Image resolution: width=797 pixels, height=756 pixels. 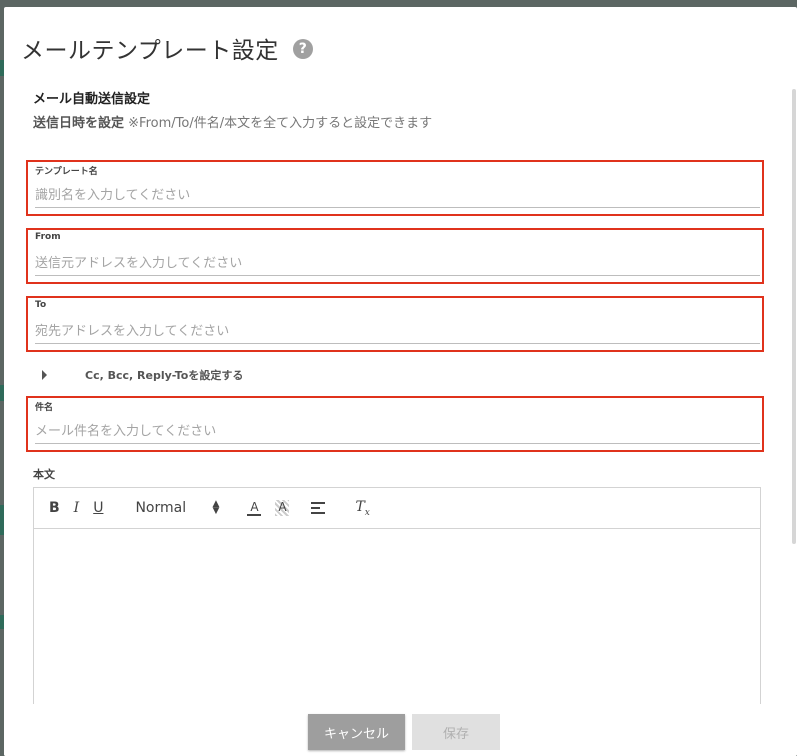 I want to click on to-input, so click(x=397, y=330).